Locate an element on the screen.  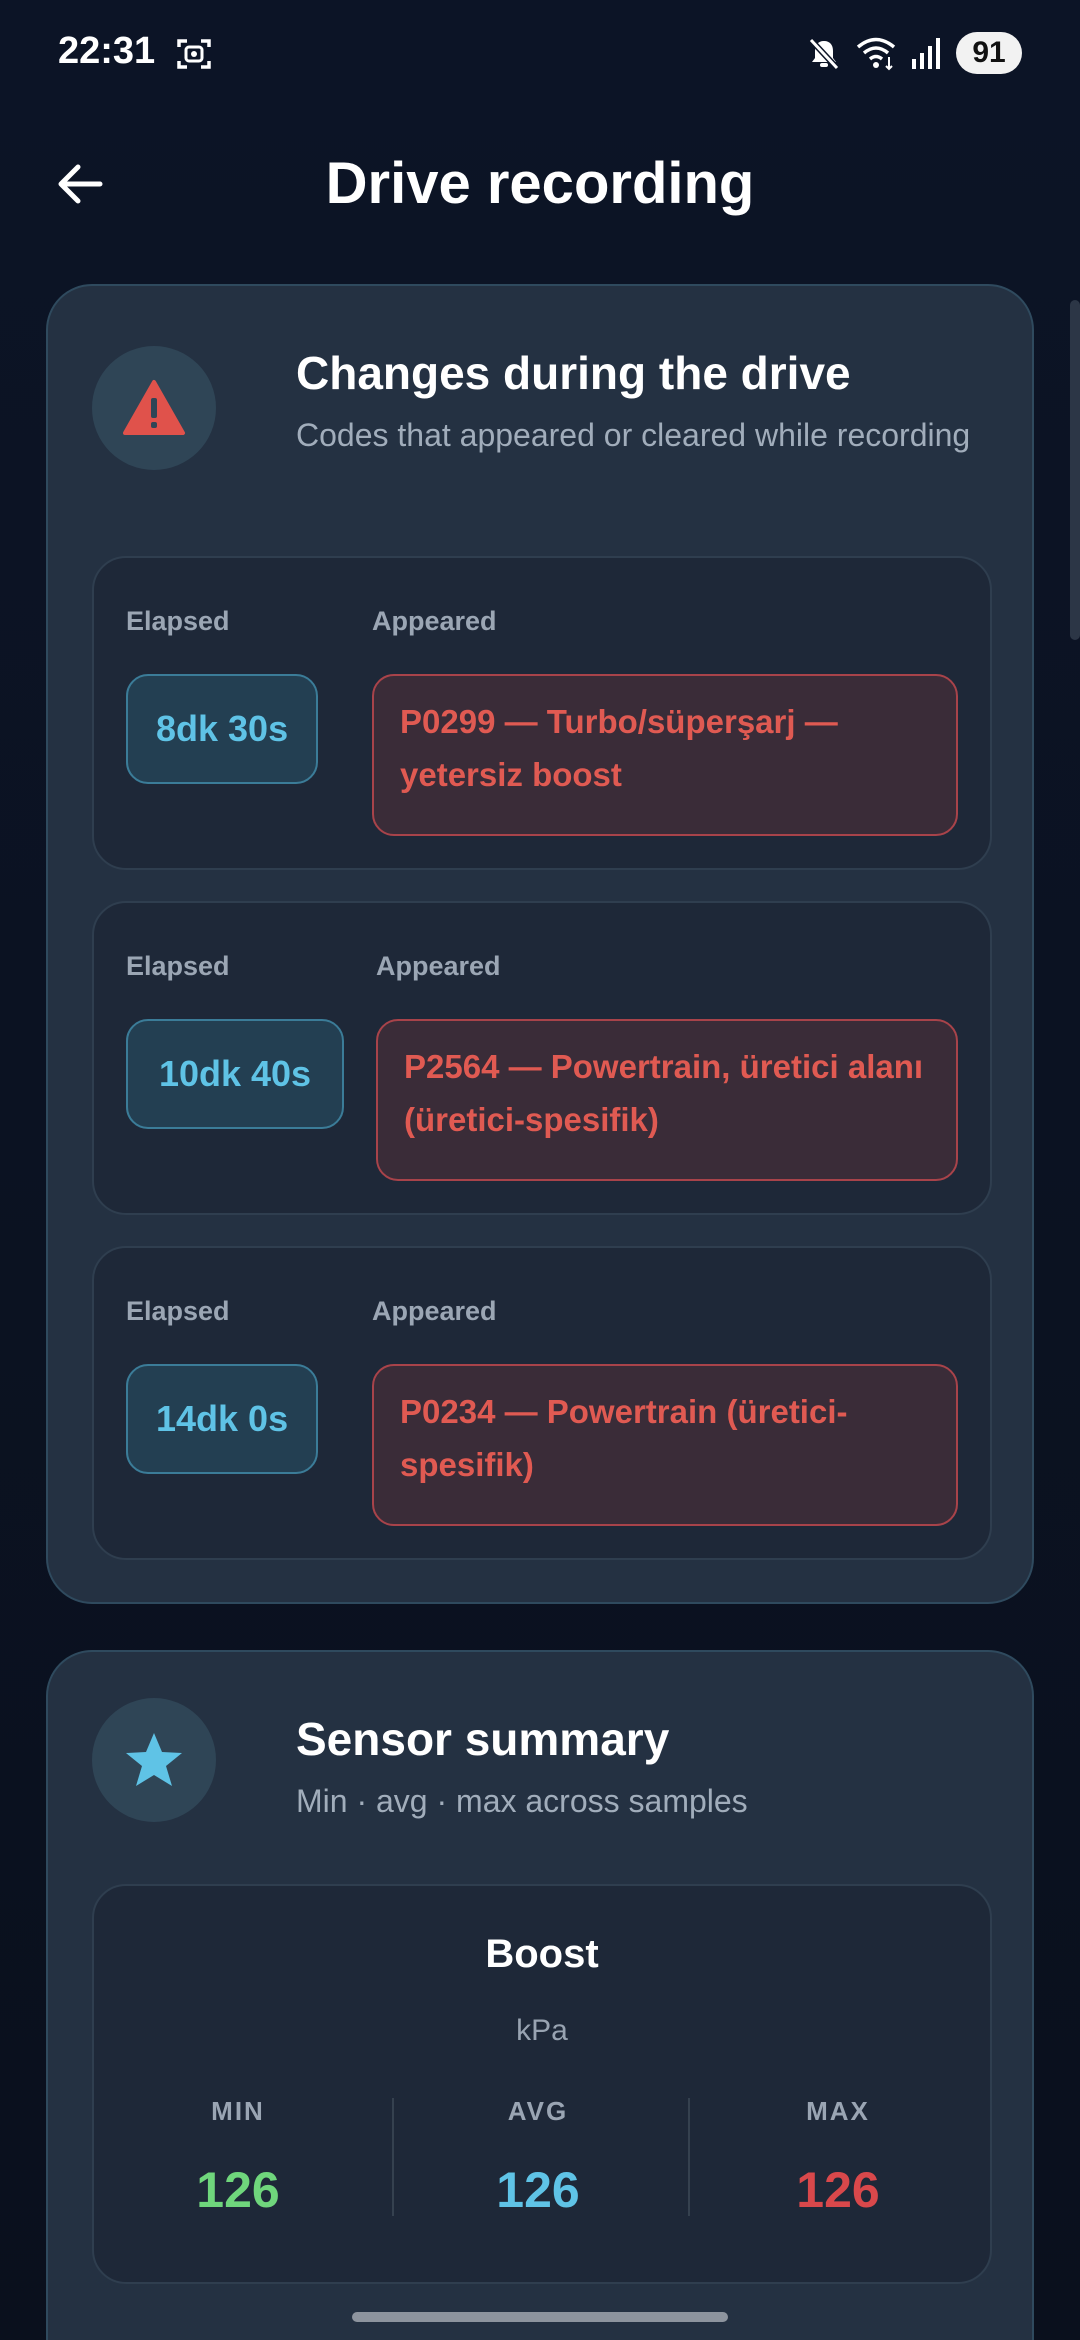
page-title: Drive recording is located at coordinates (540, 183).